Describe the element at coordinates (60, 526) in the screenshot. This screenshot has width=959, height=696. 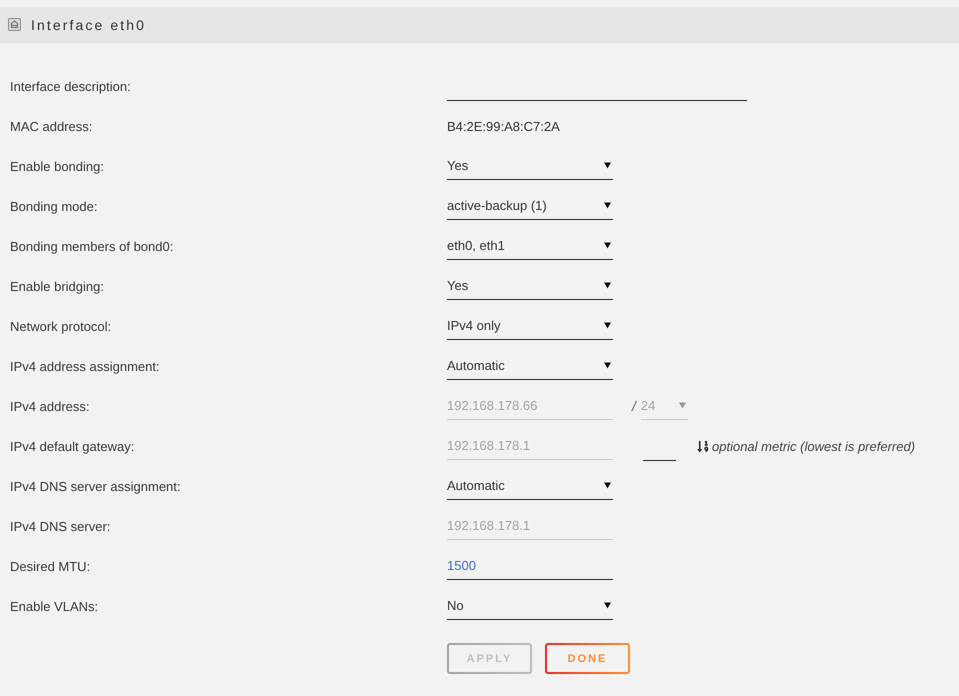
I see `field-label: IPv4 DNS server:` at that location.